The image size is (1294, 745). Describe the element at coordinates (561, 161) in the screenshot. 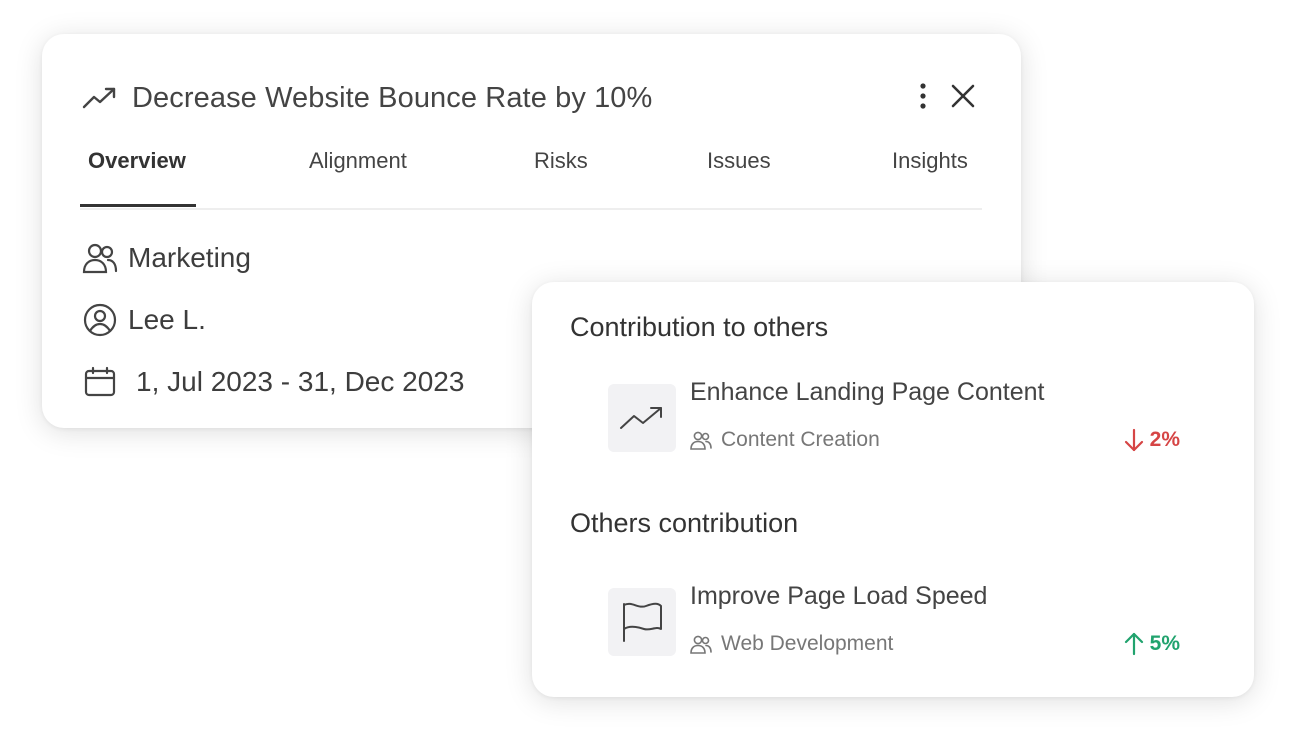

I see `tab-risks: Risks` at that location.